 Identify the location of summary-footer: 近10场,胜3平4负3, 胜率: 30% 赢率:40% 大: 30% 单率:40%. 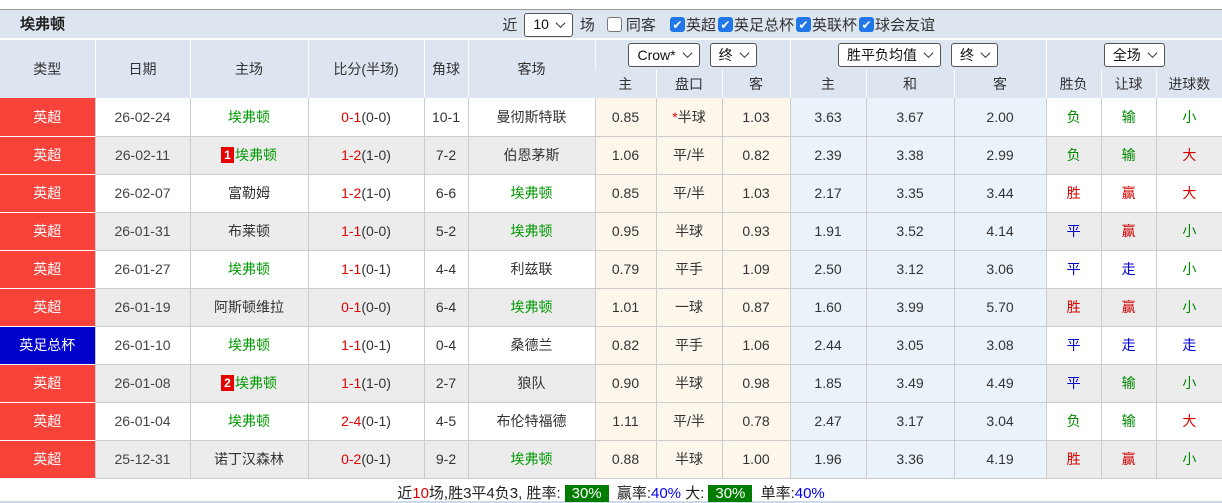
(611, 490).